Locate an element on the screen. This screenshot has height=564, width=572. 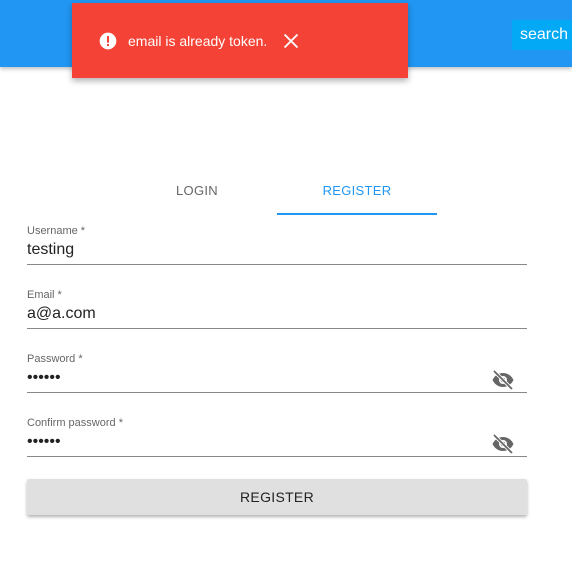
password-underline is located at coordinates (277, 392).